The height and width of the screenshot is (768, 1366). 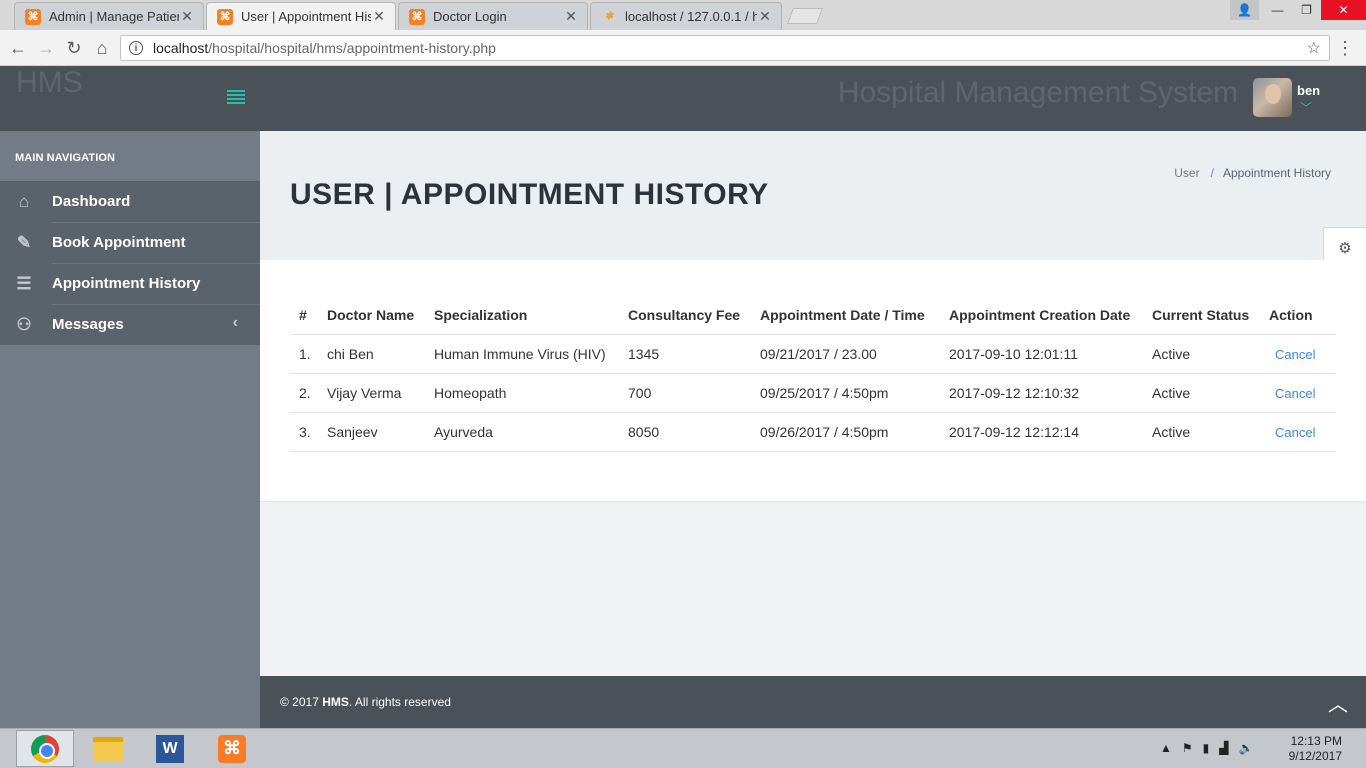 I want to click on clock-time: 12:13 PM, so click(x=1316, y=741).